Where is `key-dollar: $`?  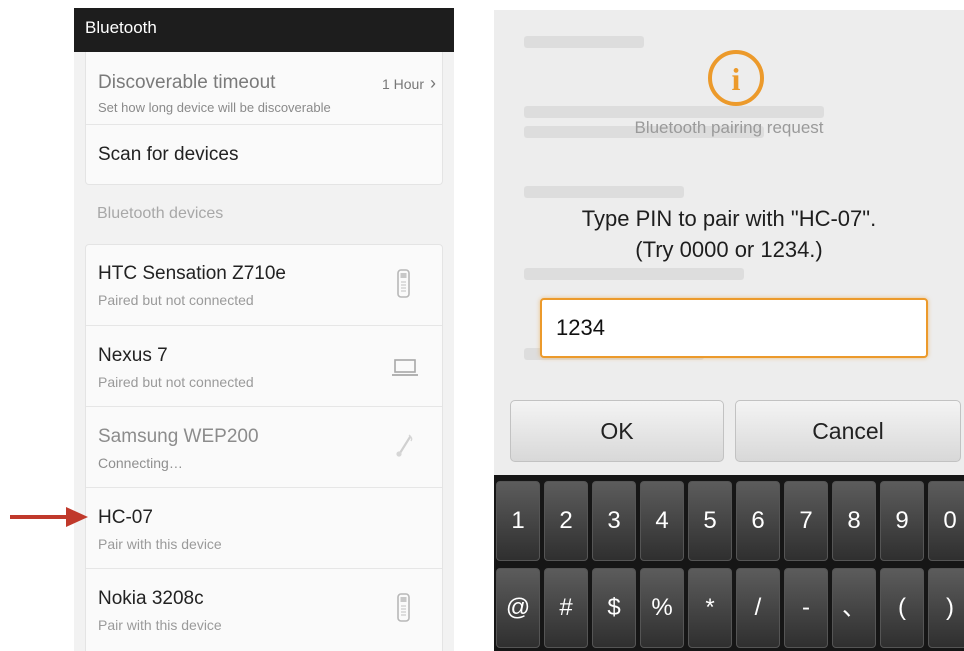 key-dollar: $ is located at coordinates (614, 608).